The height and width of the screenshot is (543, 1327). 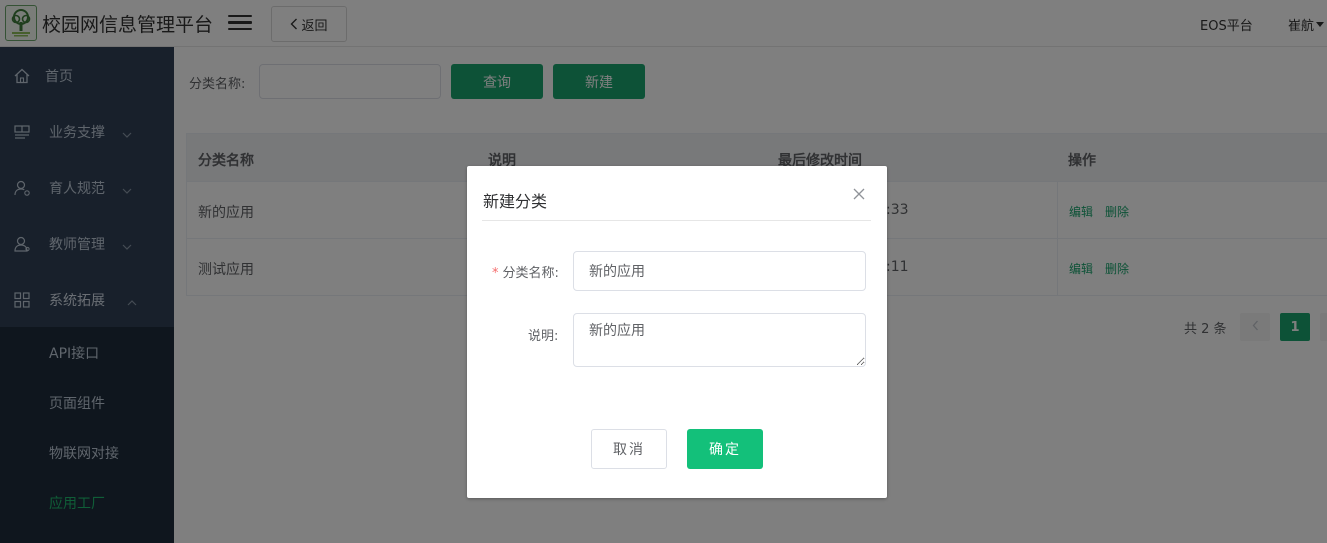 I want to click on category-name-label: * 分类名称:, so click(x=525, y=273).